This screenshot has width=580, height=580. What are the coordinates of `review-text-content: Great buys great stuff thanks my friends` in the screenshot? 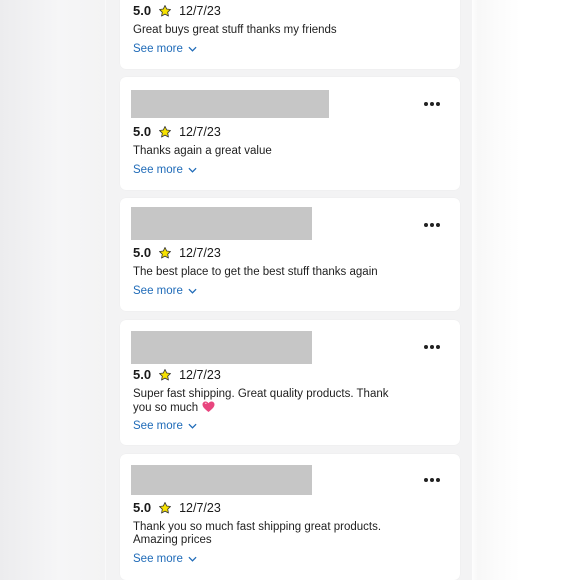 It's located at (235, 30).